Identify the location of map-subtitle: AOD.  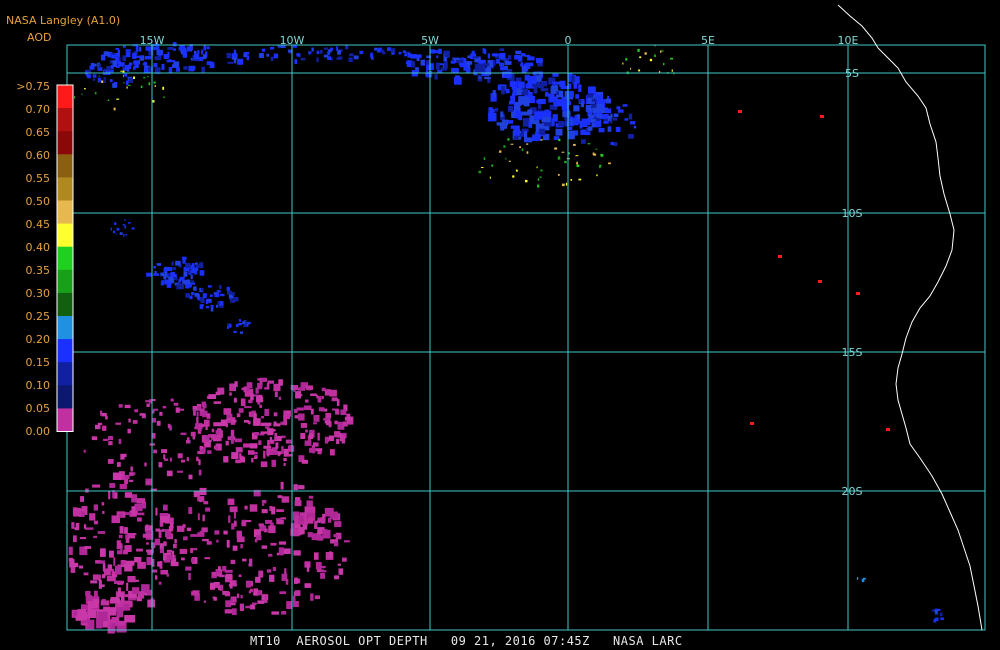
(39, 37).